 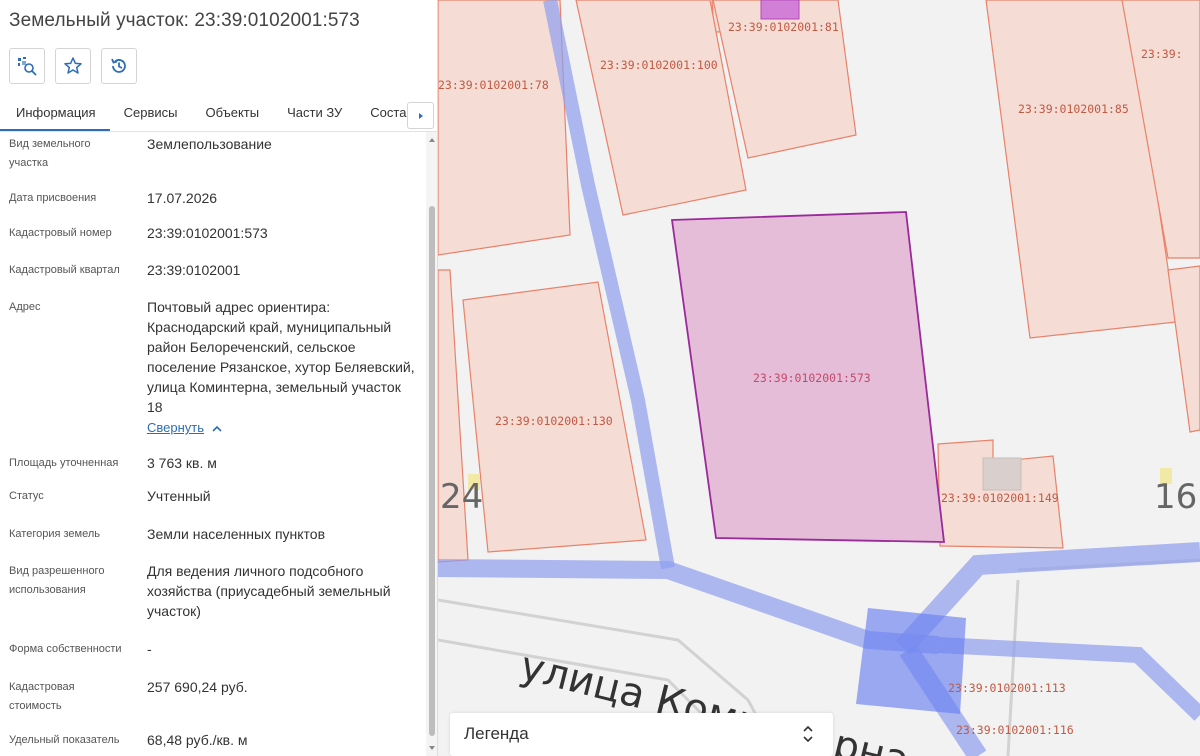 I want to click on tab-parts: Части ЗУ, so click(x=314, y=115).